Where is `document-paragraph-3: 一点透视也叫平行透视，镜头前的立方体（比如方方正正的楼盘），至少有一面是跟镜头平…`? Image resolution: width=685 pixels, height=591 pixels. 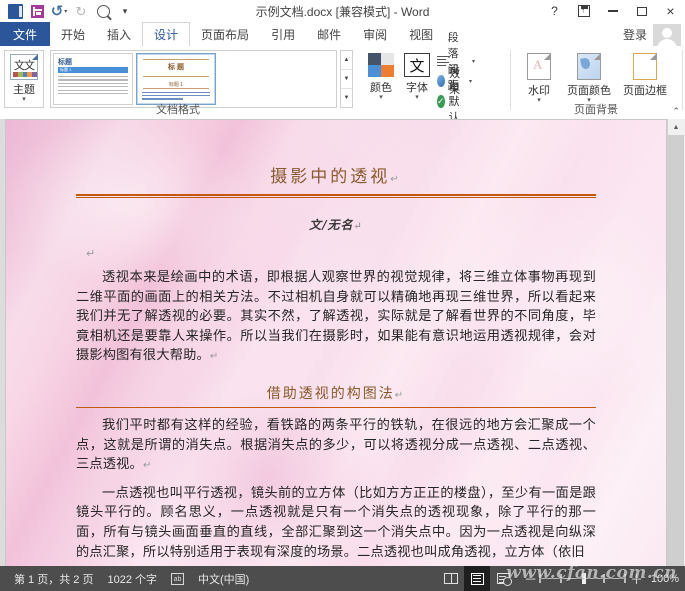
document-paragraph-3: 一点透视也叫平行透视，镜头前的立方体（比如方方正正的楼盘），至少有一面是跟镜头平… is located at coordinates (336, 522).